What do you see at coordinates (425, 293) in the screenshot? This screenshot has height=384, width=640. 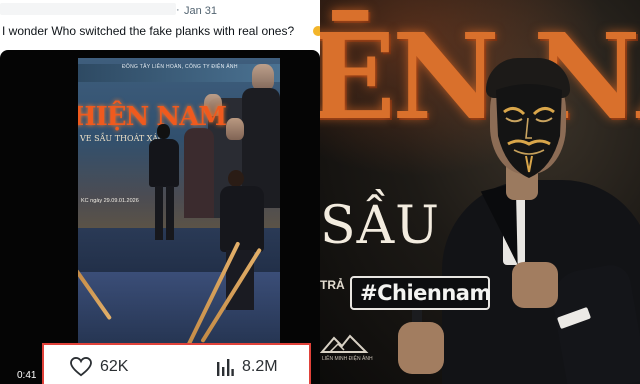 I see `hashtag-sign-text: #Chiennam` at bounding box center [425, 293].